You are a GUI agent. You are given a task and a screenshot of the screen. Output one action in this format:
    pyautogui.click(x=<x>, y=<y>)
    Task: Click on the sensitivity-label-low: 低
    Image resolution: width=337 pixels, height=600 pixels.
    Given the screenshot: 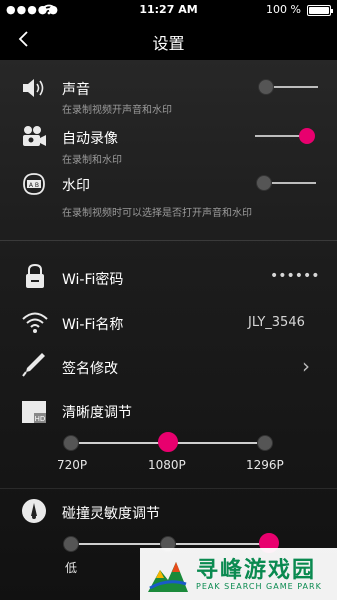 What is the action you would take?
    pyautogui.click(x=71, y=568)
    